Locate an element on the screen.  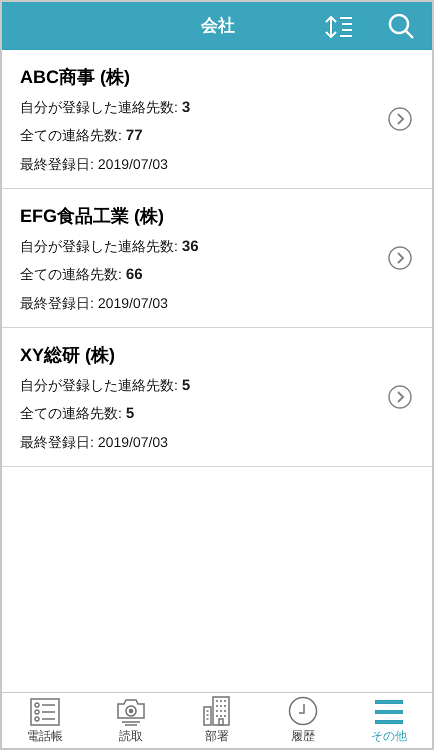
stat-value: 77 is located at coordinates (134, 136).